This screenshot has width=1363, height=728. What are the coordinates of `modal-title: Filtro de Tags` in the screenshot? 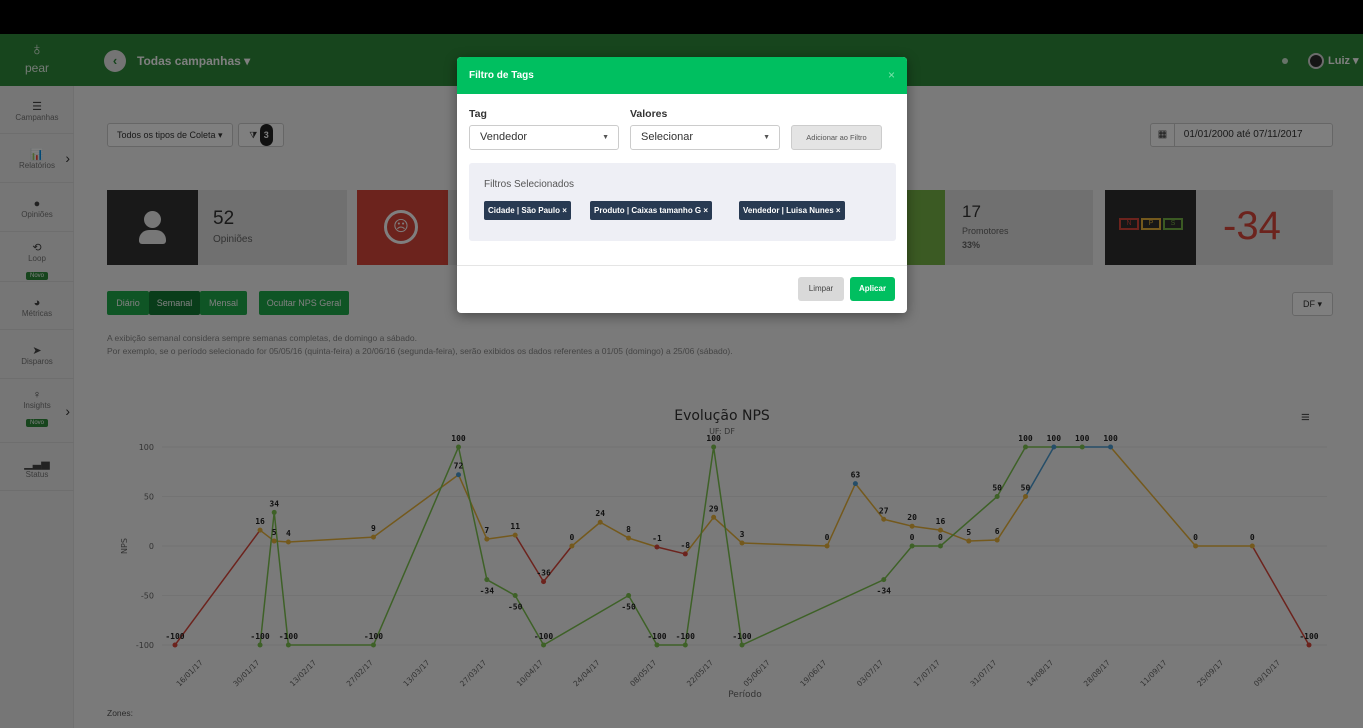 It's located at (501, 75).